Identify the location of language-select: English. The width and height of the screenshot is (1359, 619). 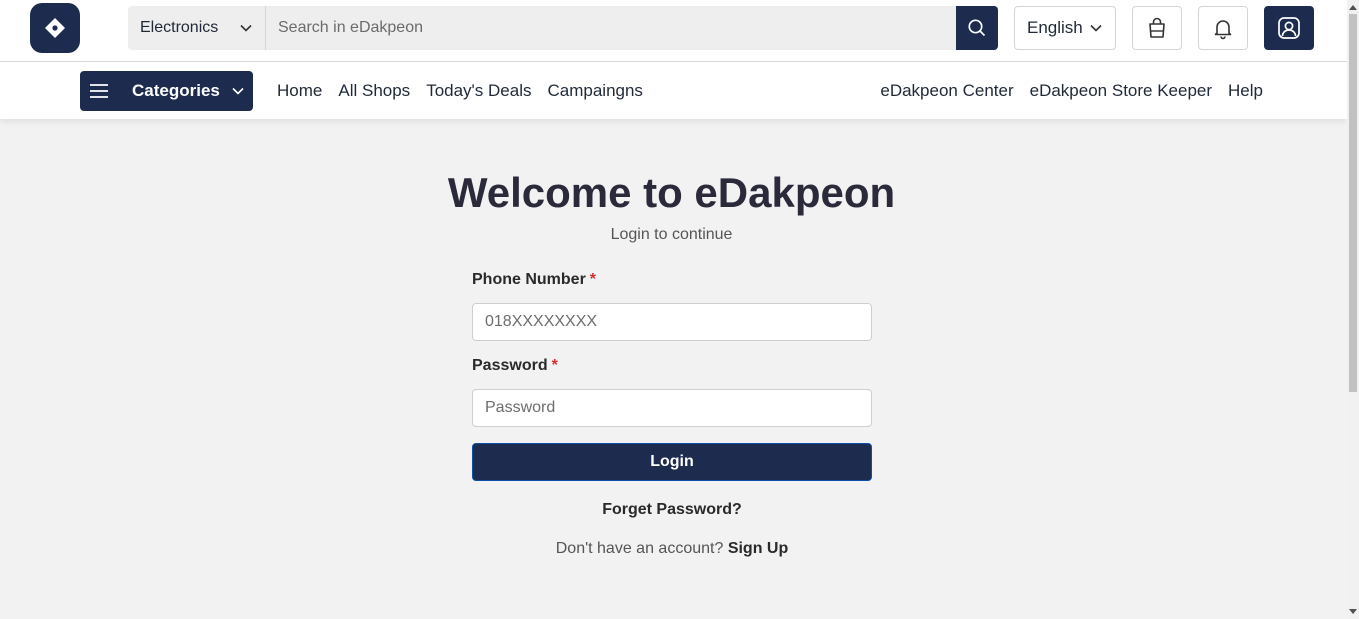
(1065, 28).